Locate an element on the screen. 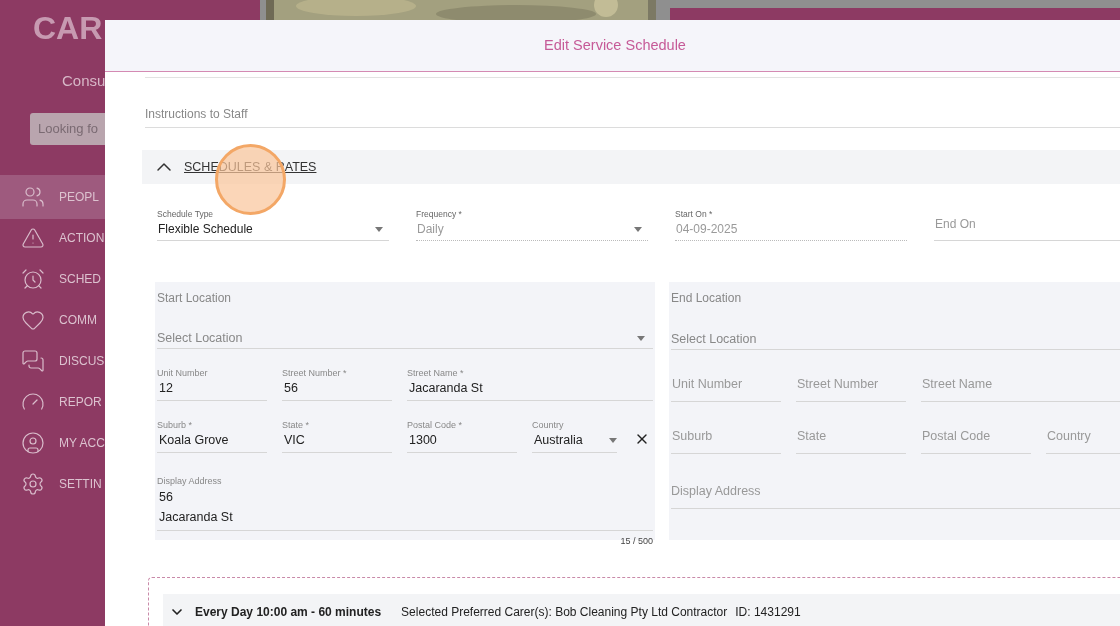 The image size is (1120, 626). text-field: Street Name is located at coordinates (1020, 382).